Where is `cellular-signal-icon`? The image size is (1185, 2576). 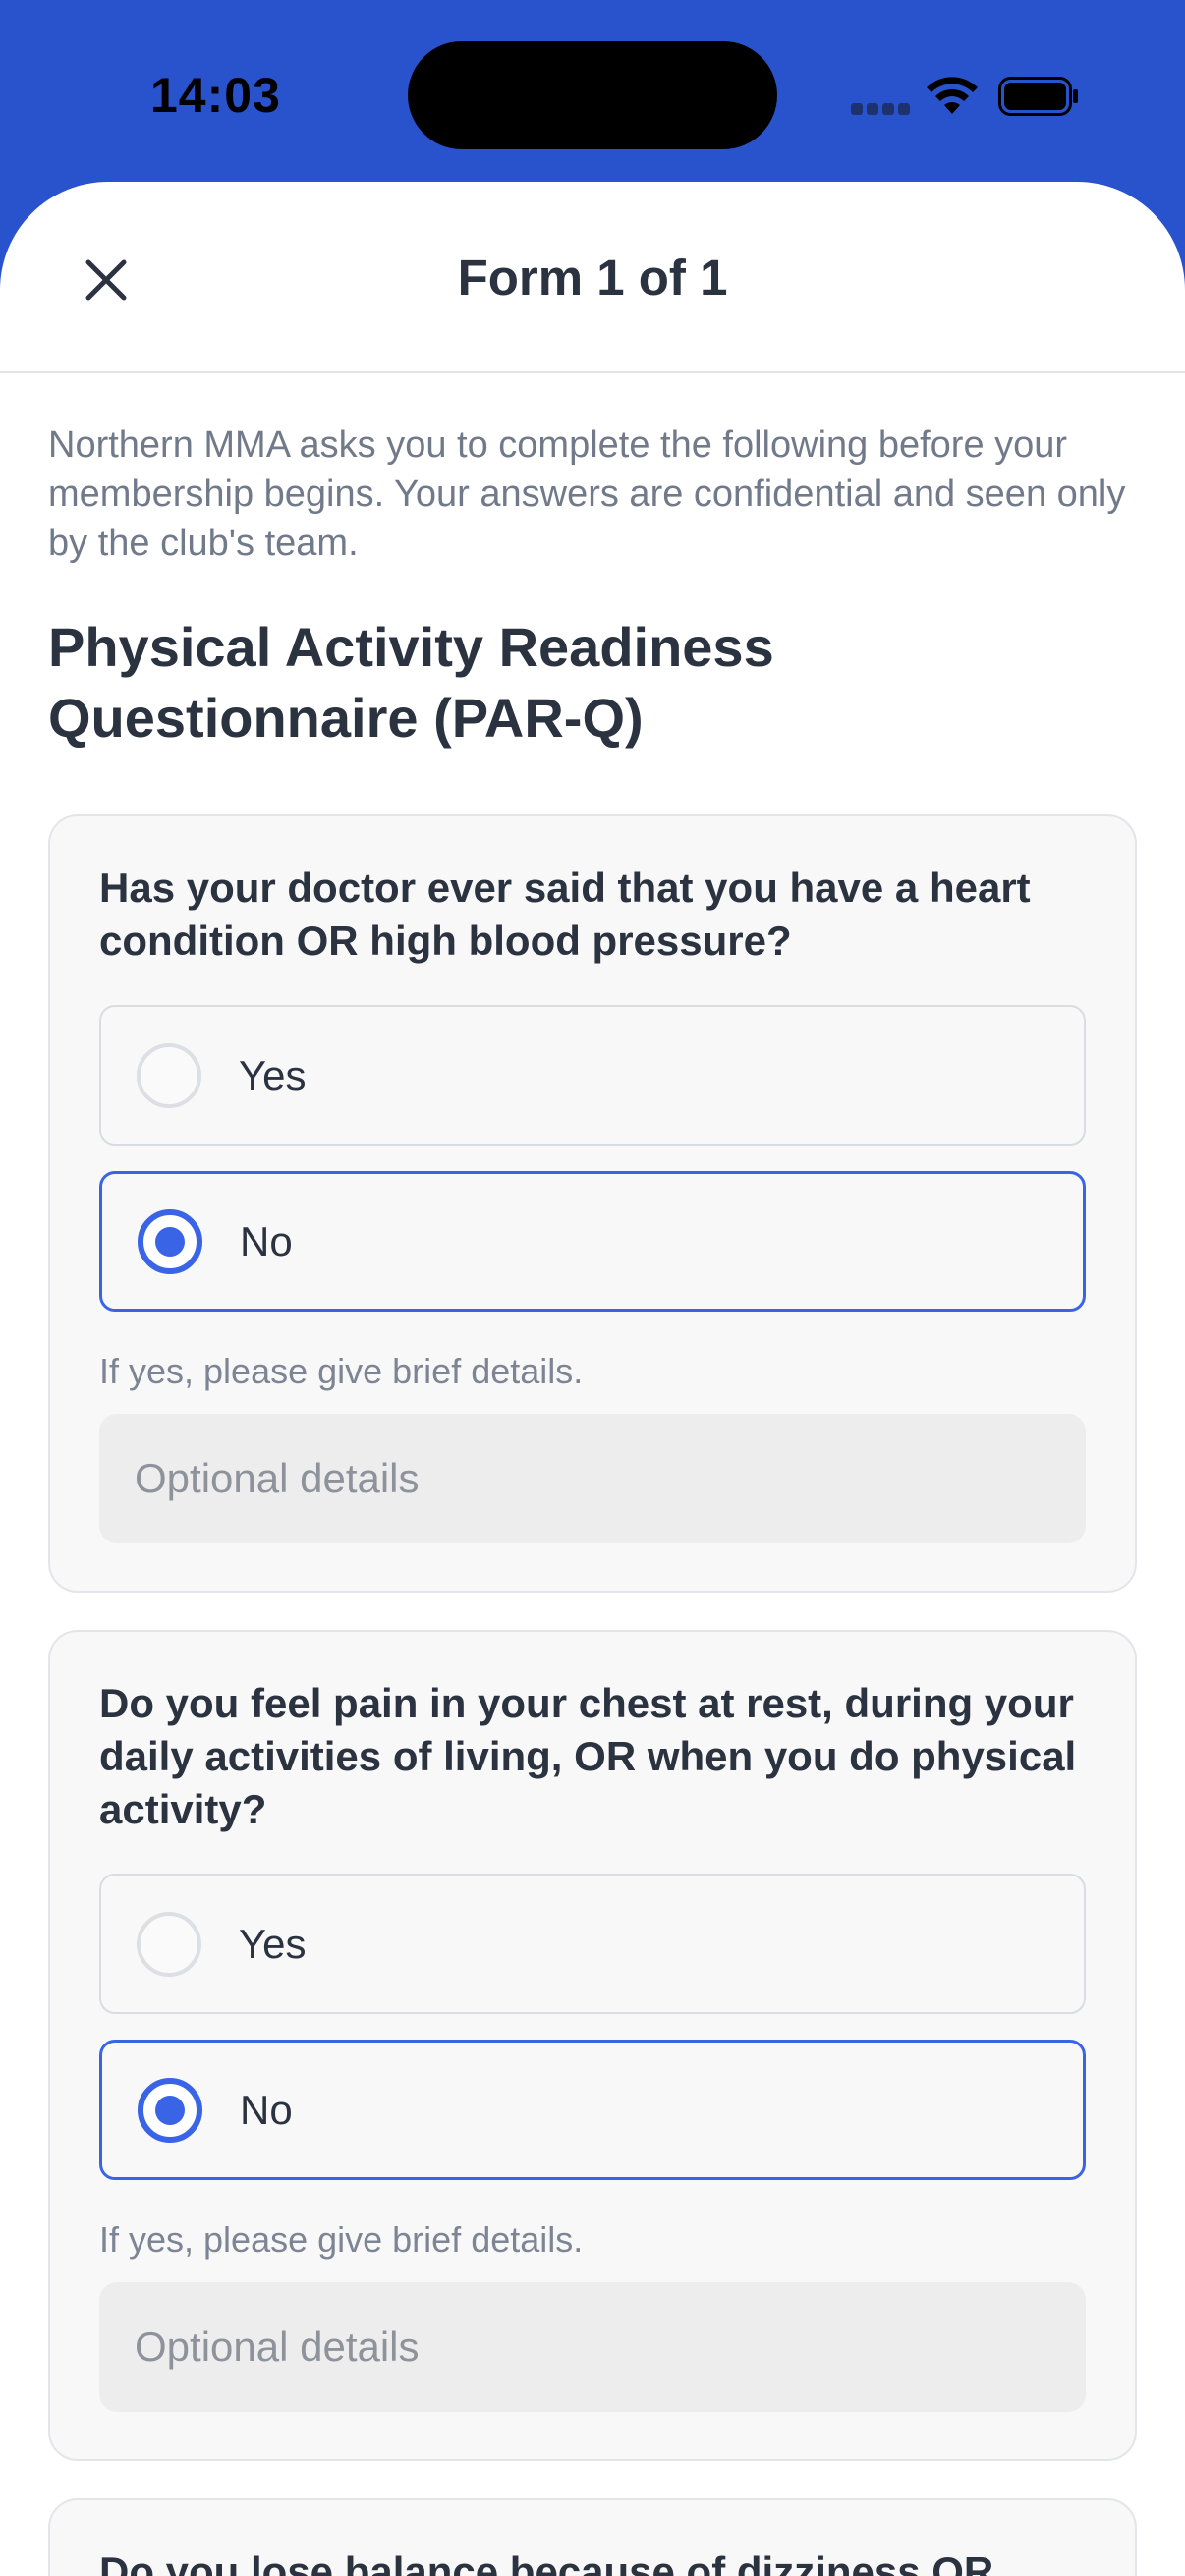 cellular-signal-icon is located at coordinates (883, 111).